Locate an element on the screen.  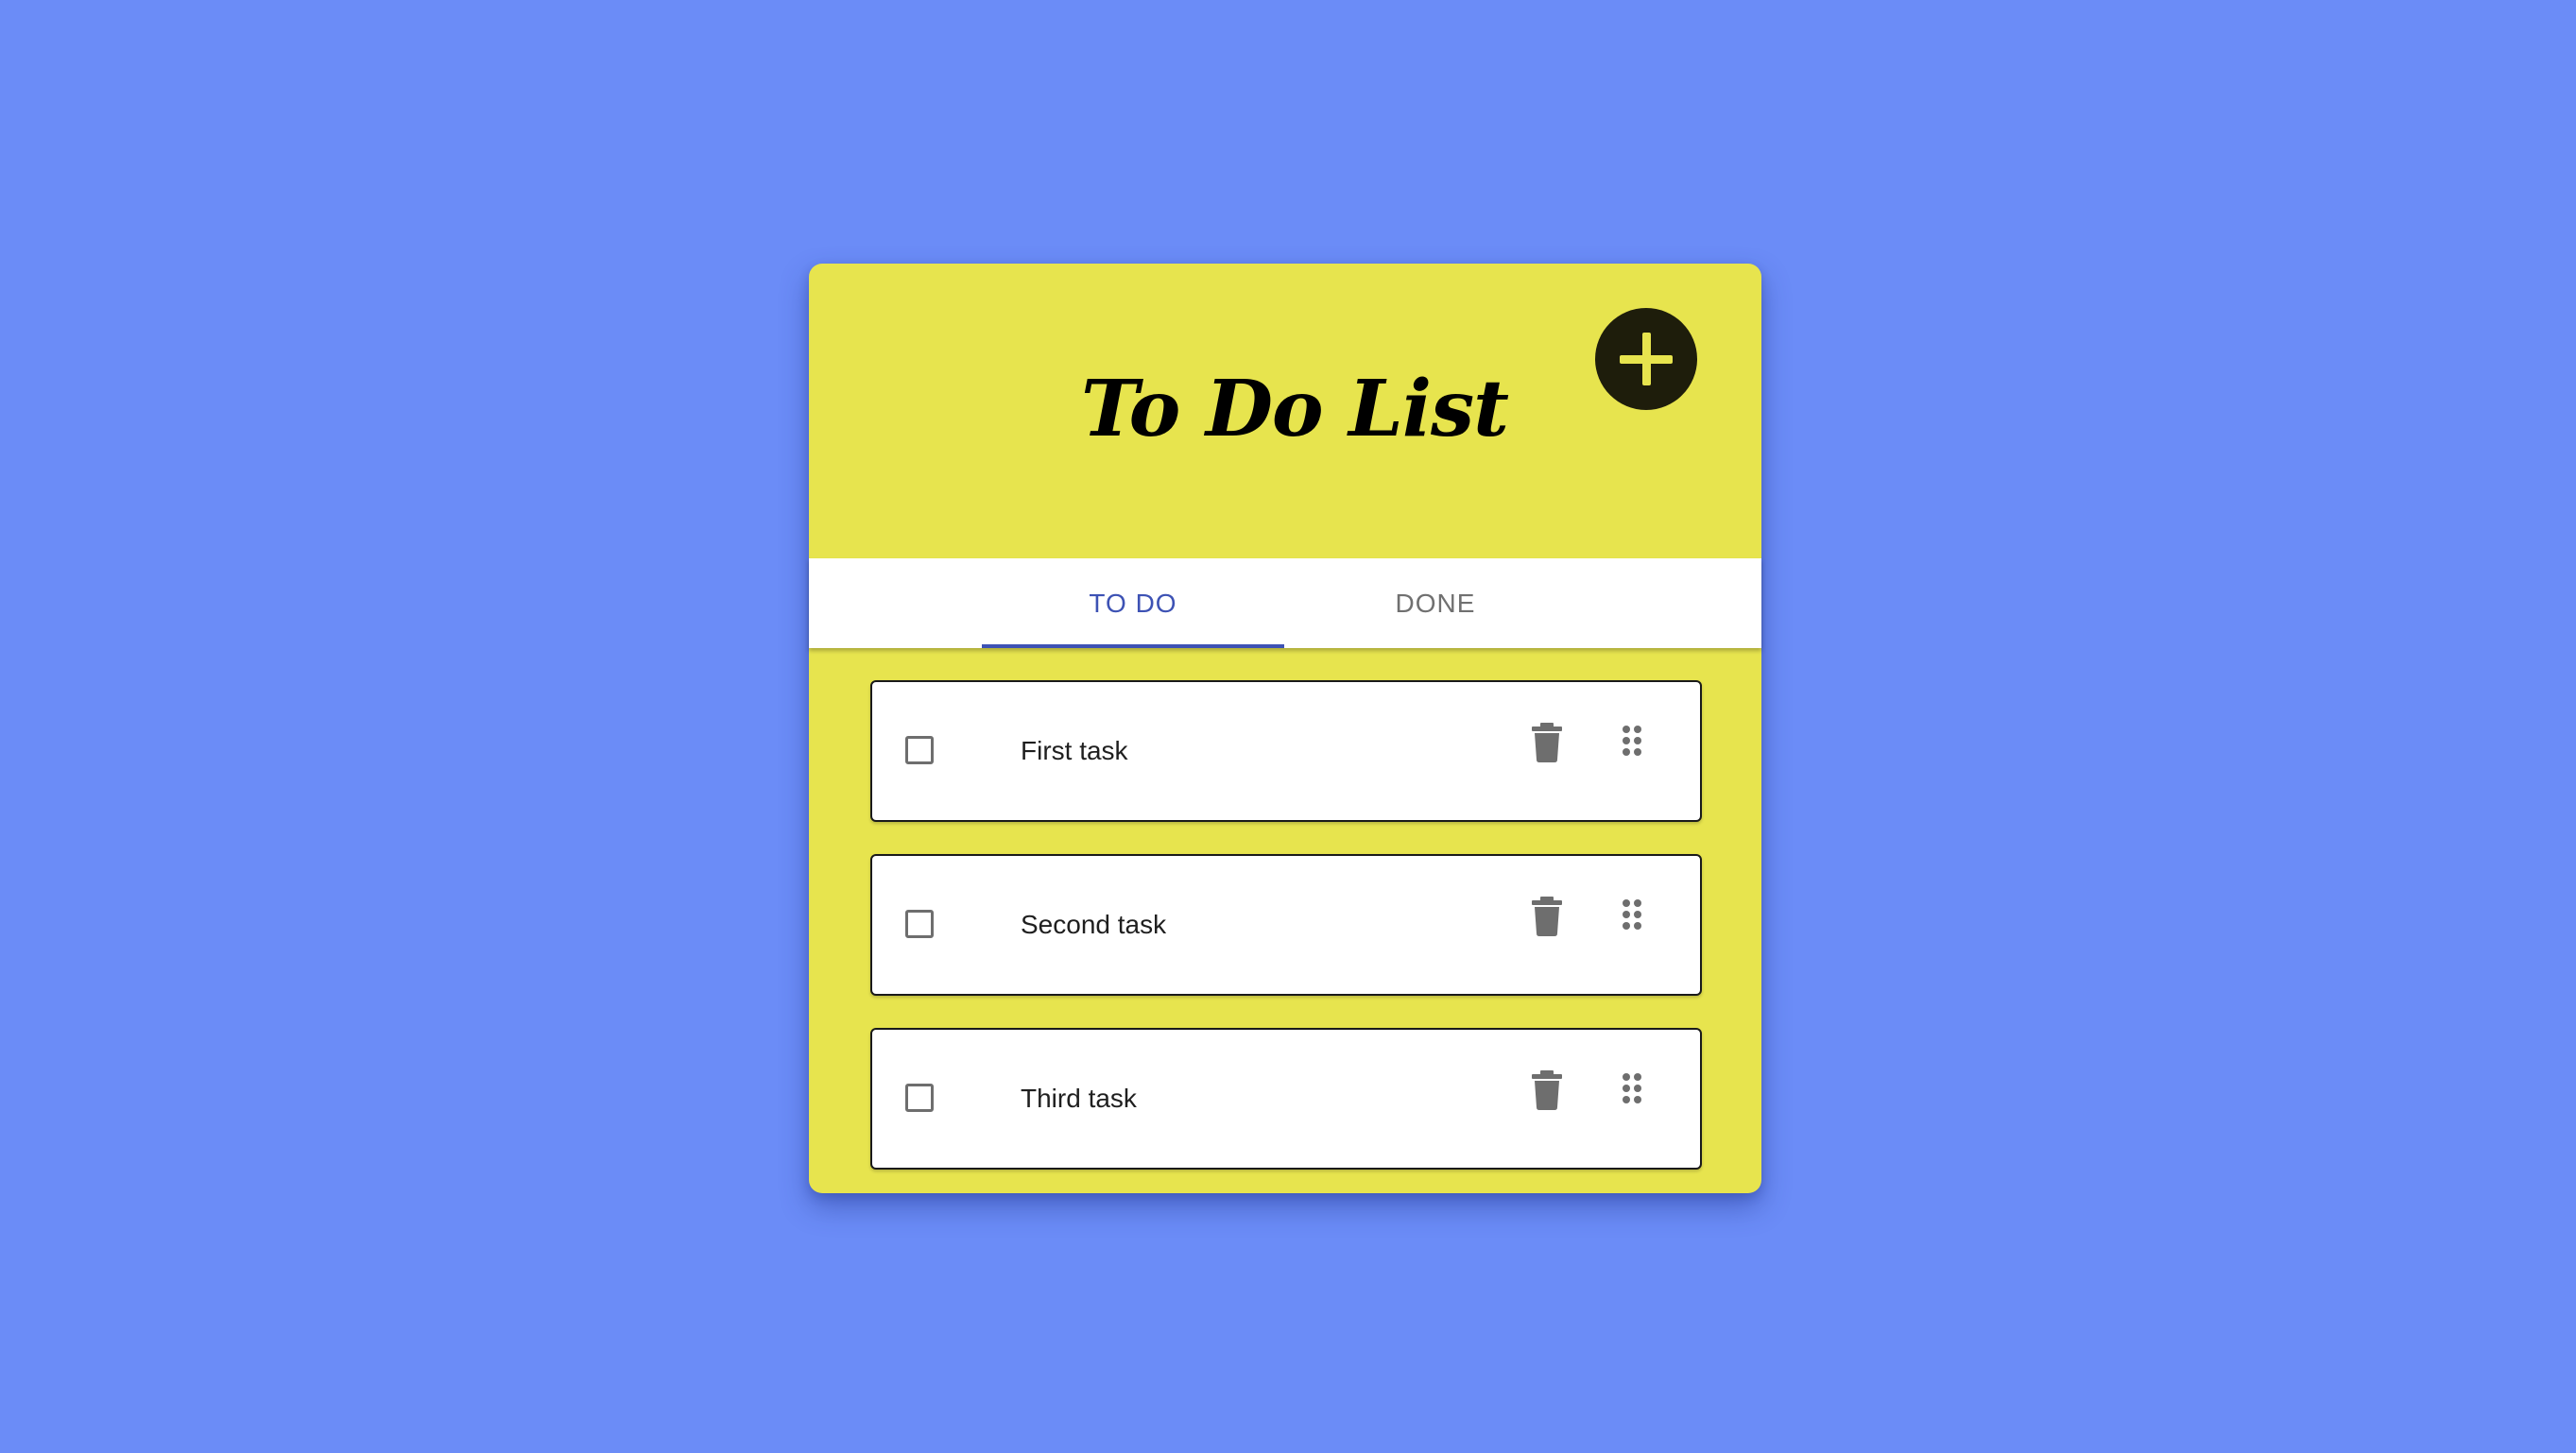
add-task-button is located at coordinates (1646, 359).